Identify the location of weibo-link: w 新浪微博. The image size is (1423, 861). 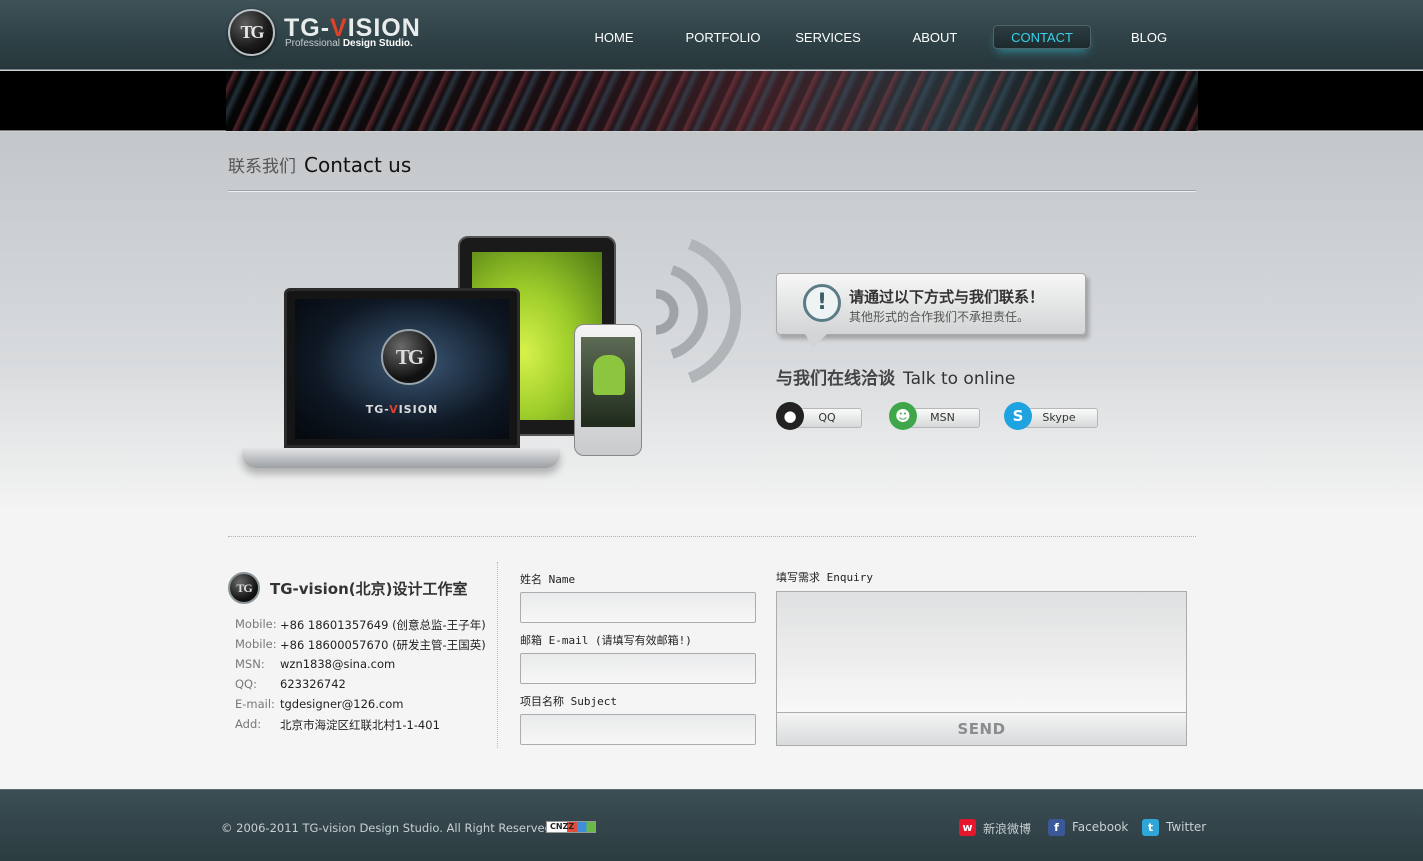
(999, 828).